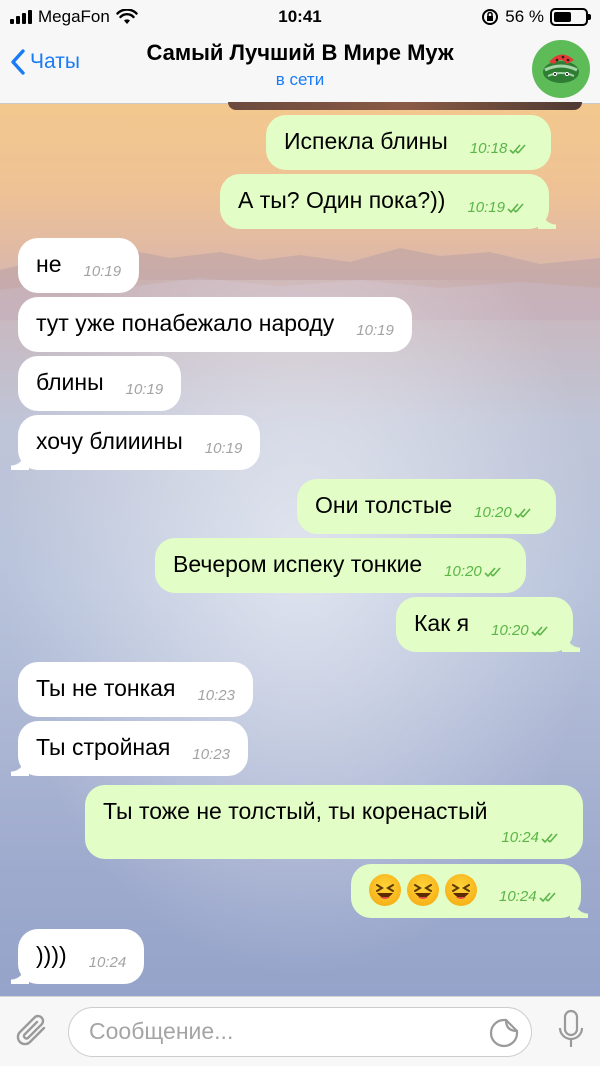  I want to click on message-bubble-in: тут уже понабежало народу 10:19, so click(215, 324).